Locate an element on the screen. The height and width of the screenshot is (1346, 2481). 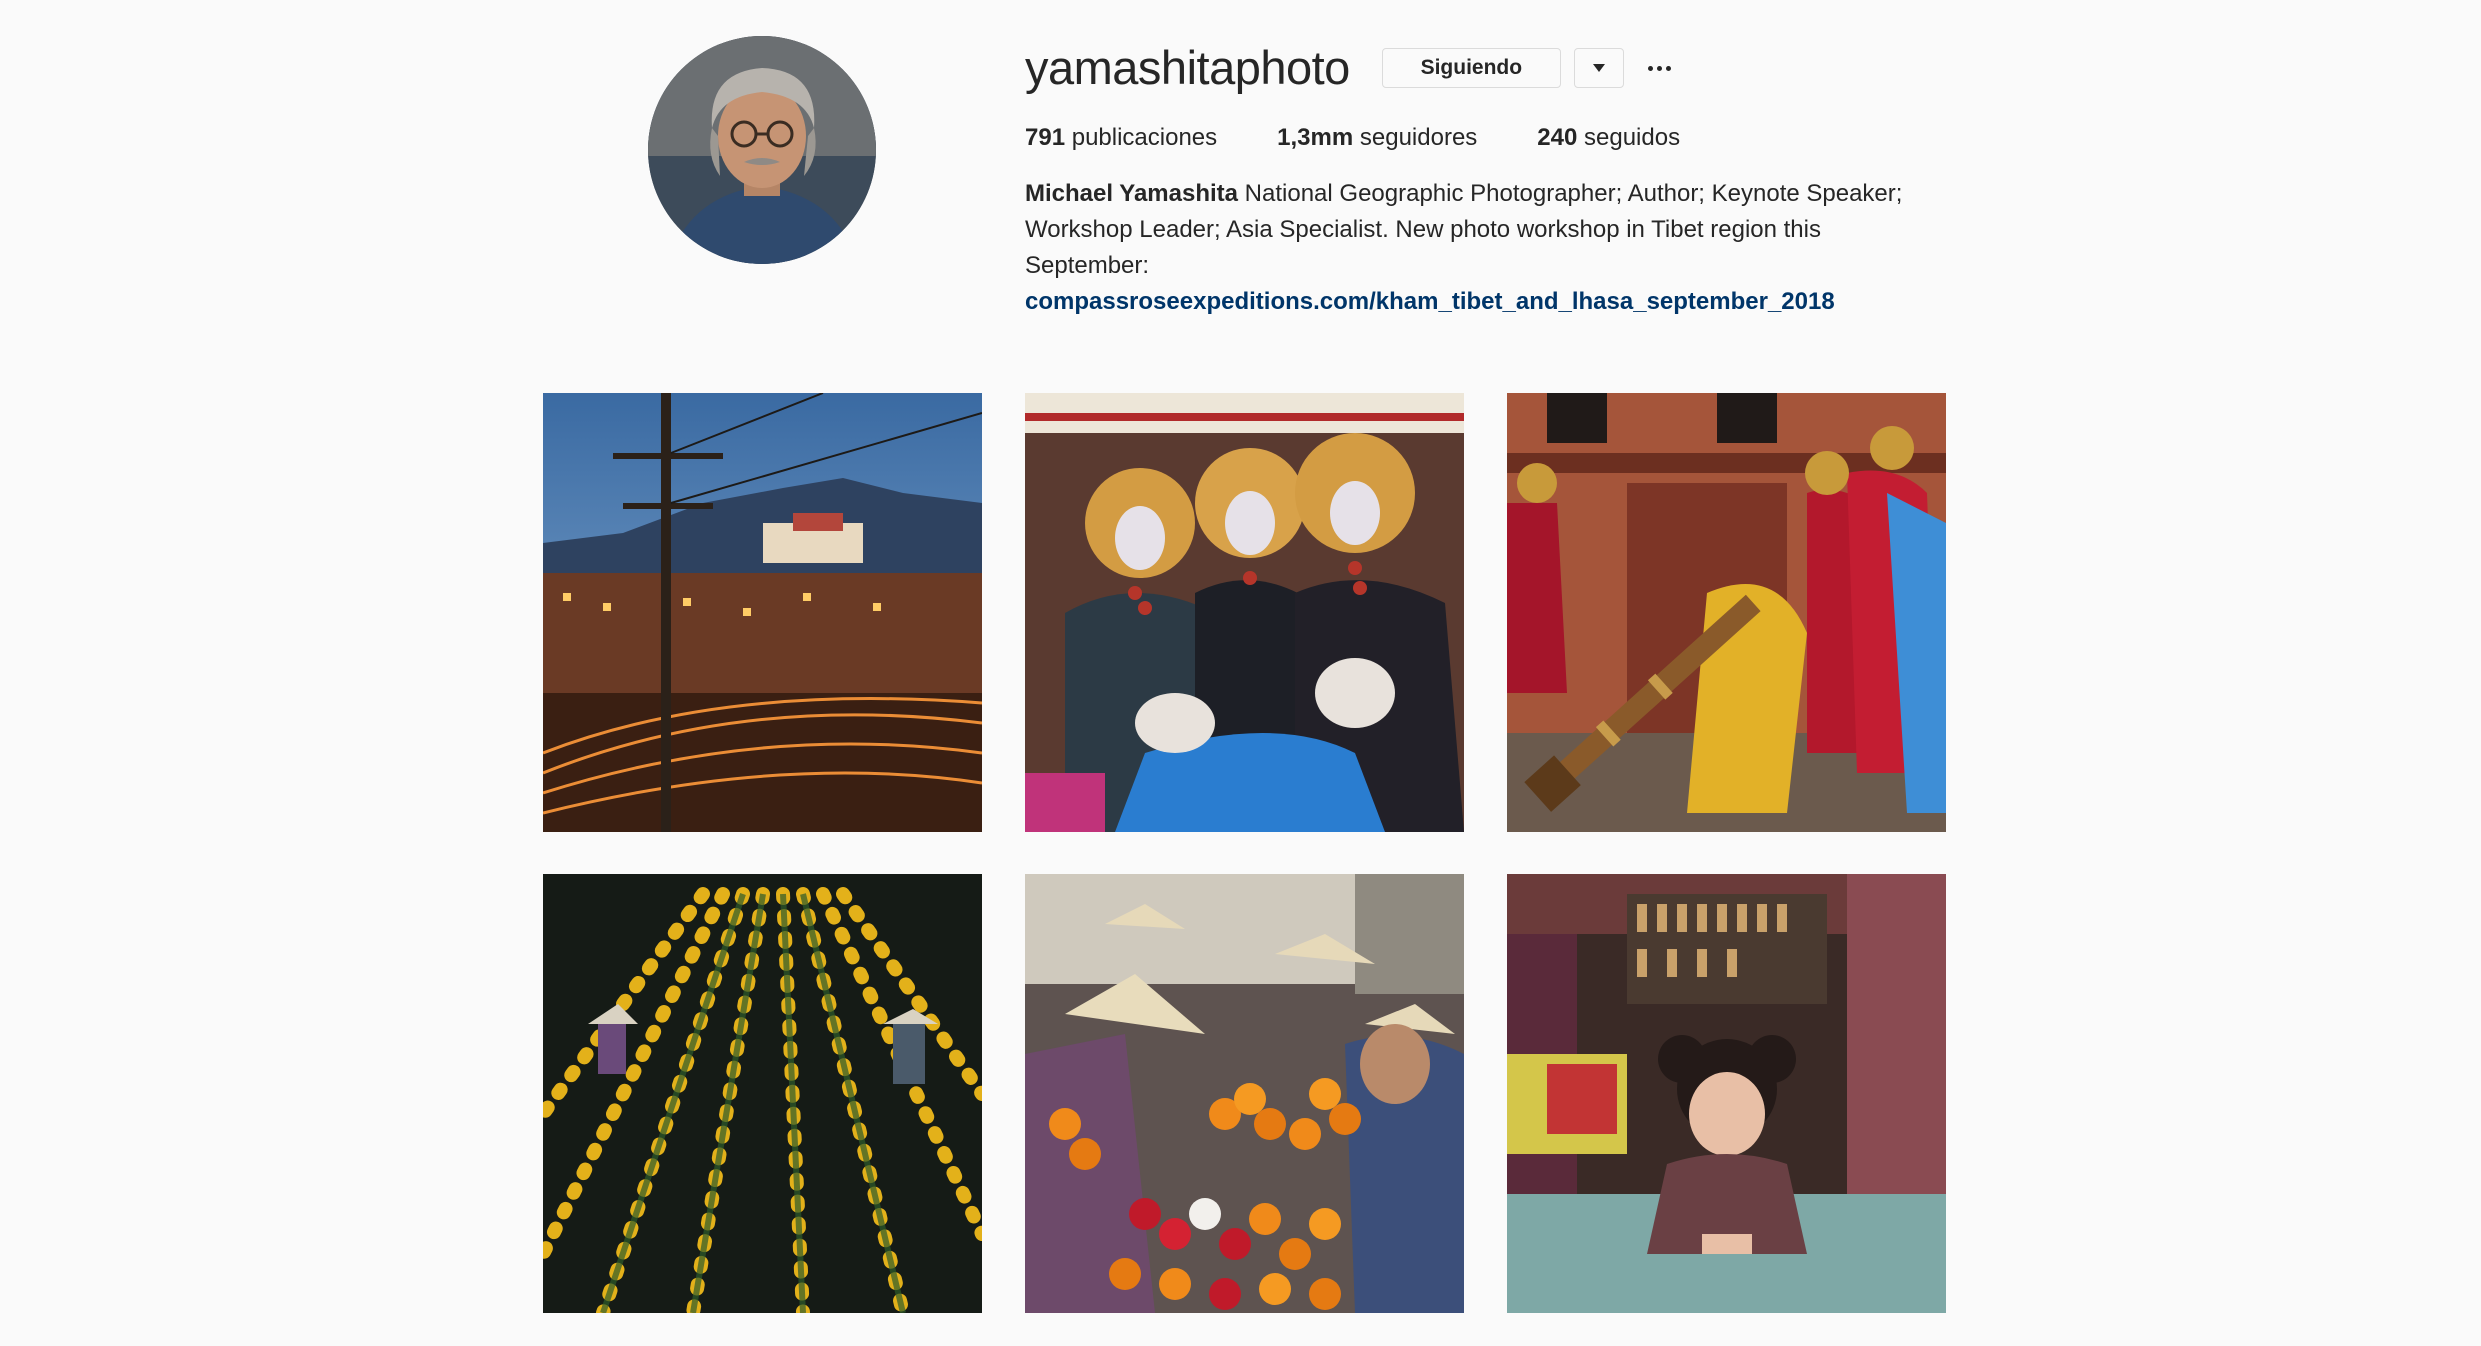
tibetan-women-image is located at coordinates (1244, 612).